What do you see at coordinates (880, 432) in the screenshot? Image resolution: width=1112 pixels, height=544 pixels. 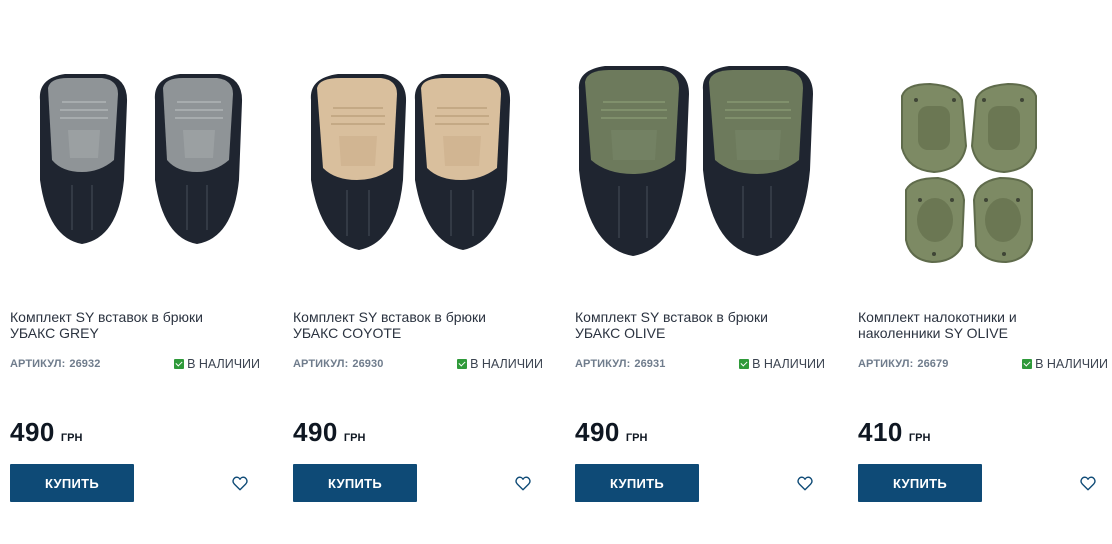 I see `price-value: 410` at bounding box center [880, 432].